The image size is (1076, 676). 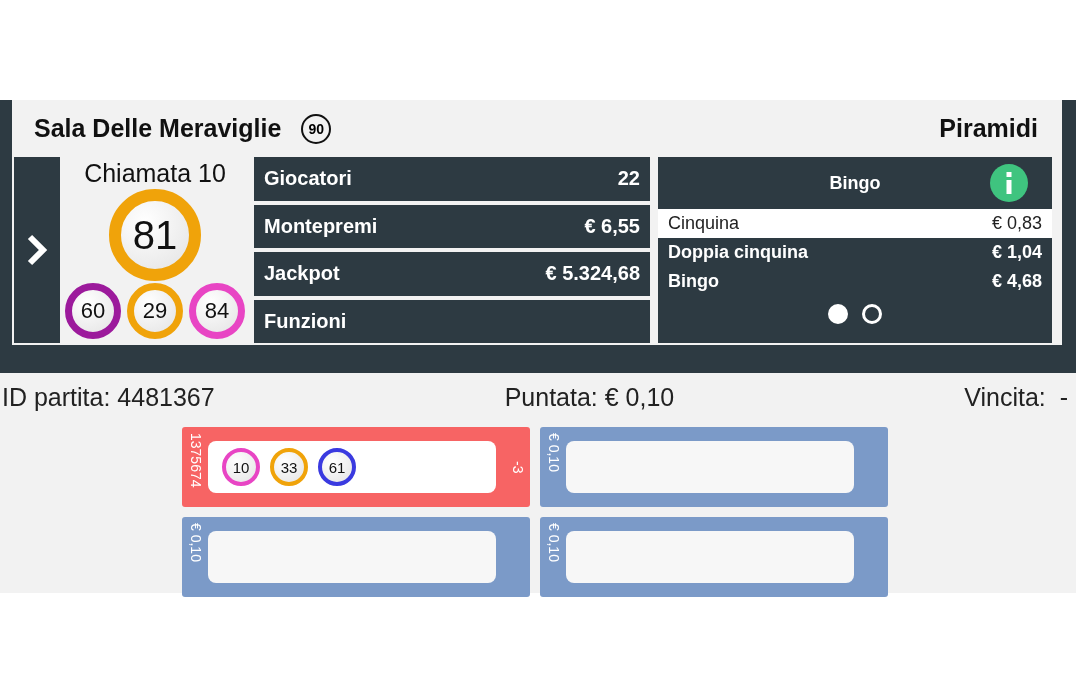 I want to click on current-ball: 81, so click(x=155, y=235).